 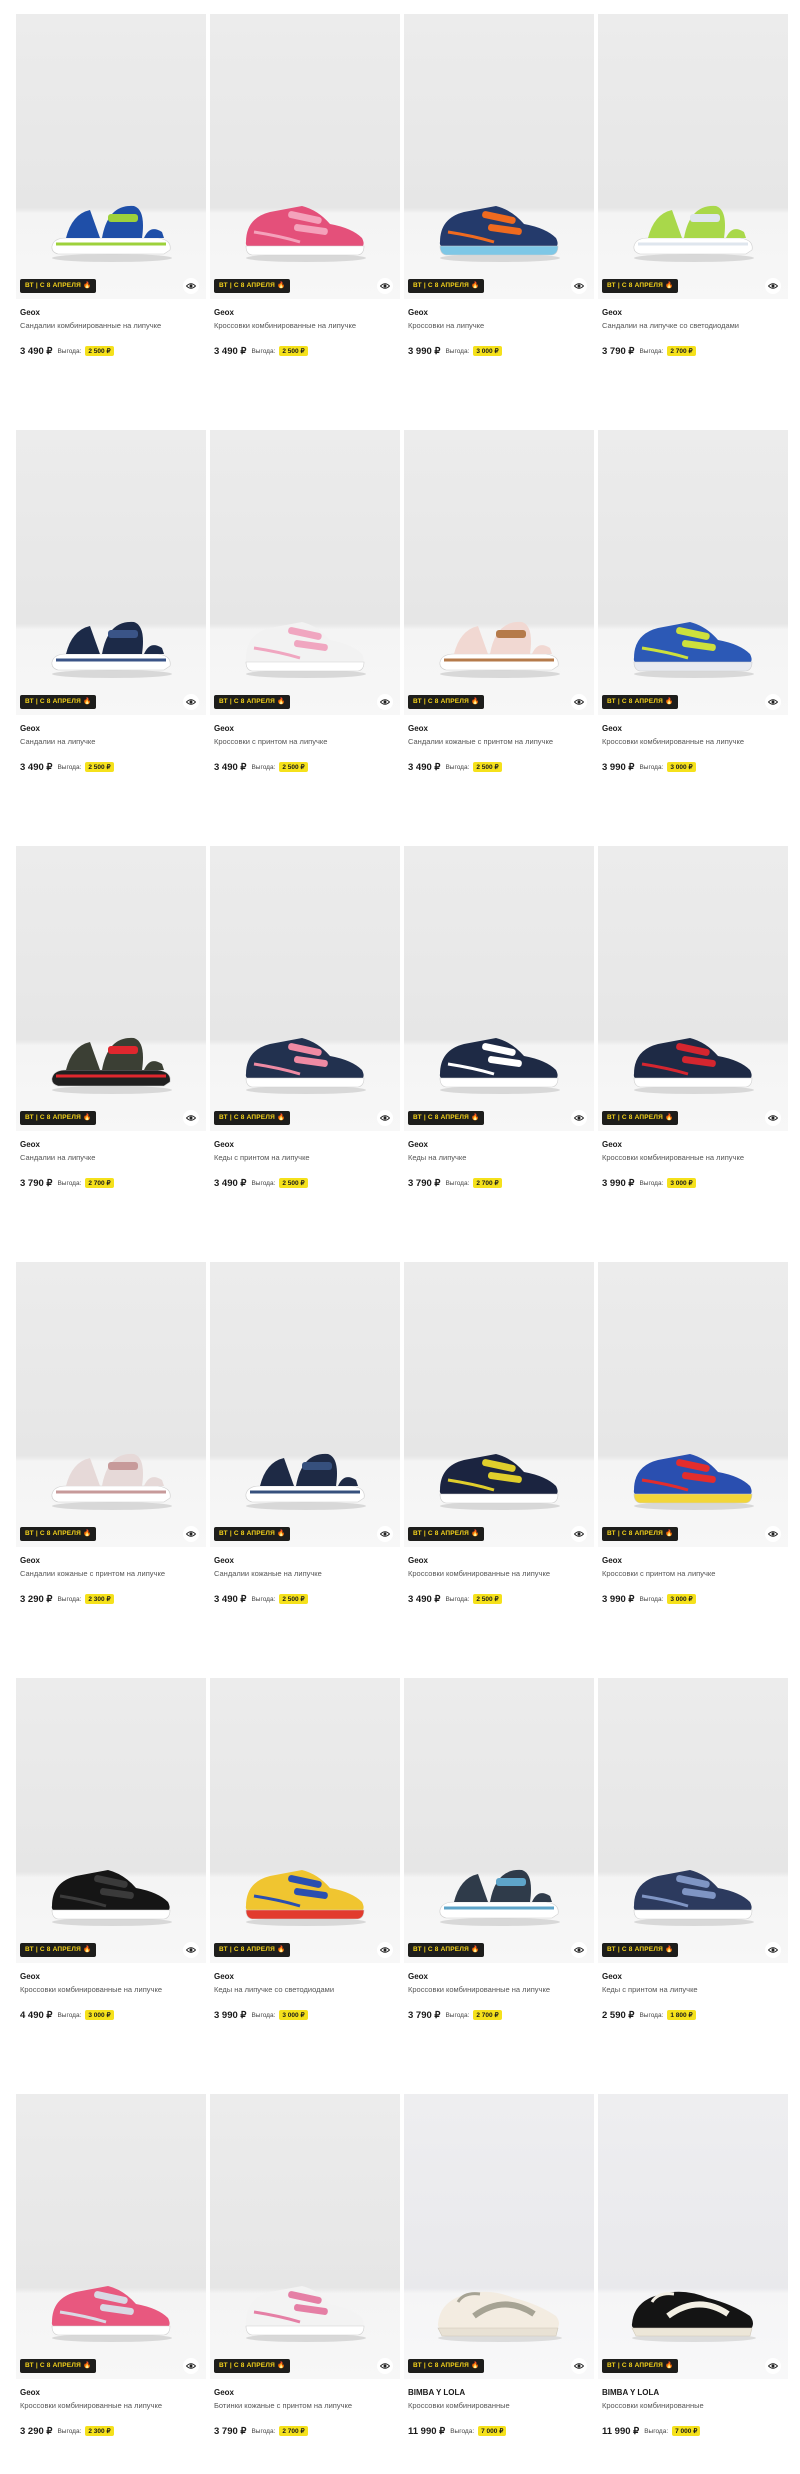 I want to click on product-name: Кеды на липучке, so click(x=437, y=1157).